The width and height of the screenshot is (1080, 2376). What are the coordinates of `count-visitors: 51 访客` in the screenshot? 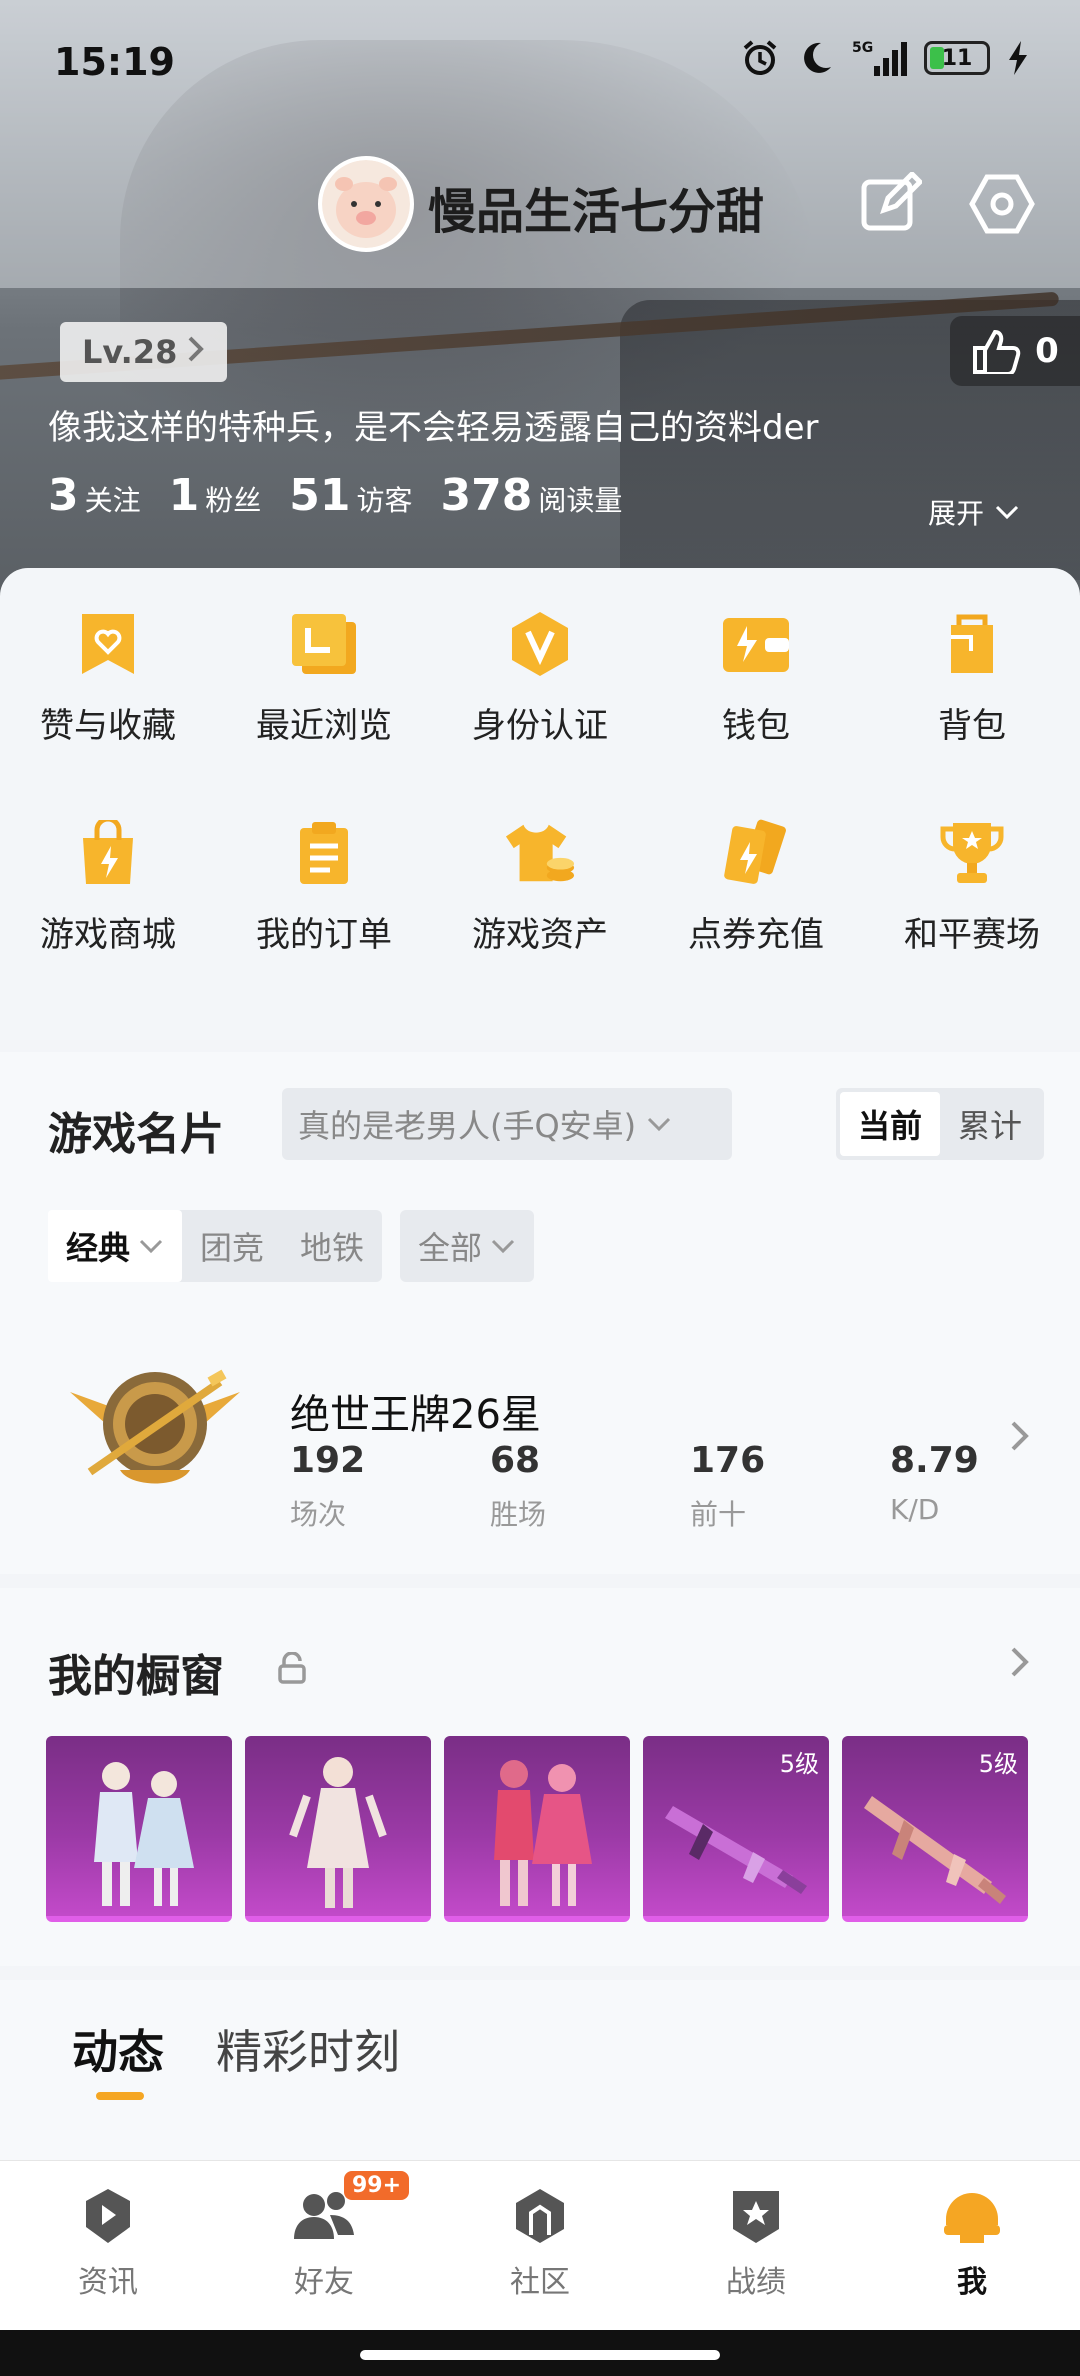 It's located at (350, 495).